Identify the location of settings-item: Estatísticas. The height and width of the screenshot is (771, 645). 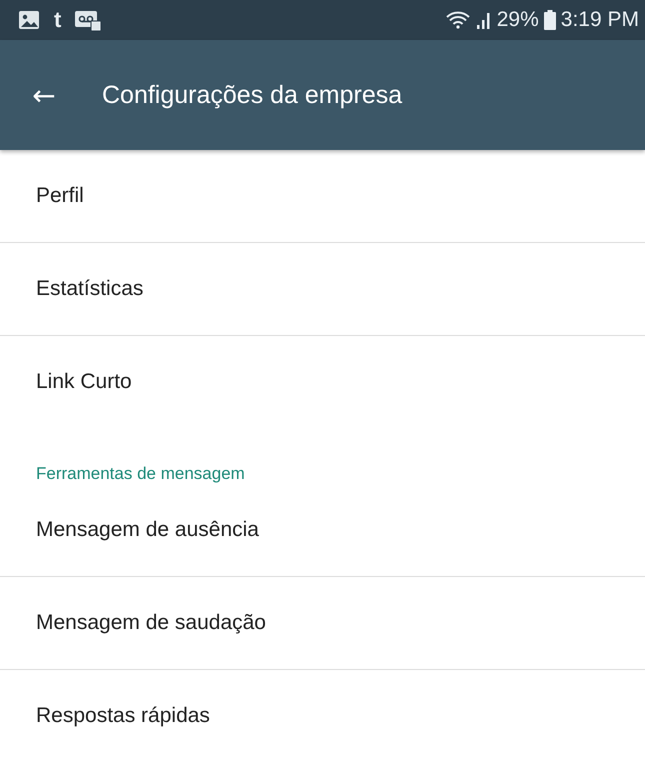
(322, 289).